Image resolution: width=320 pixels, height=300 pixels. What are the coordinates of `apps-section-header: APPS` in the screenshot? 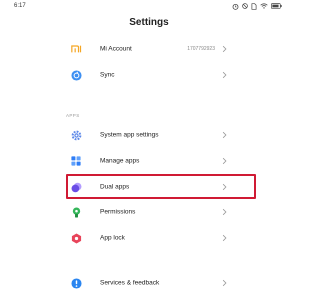 It's located at (73, 115).